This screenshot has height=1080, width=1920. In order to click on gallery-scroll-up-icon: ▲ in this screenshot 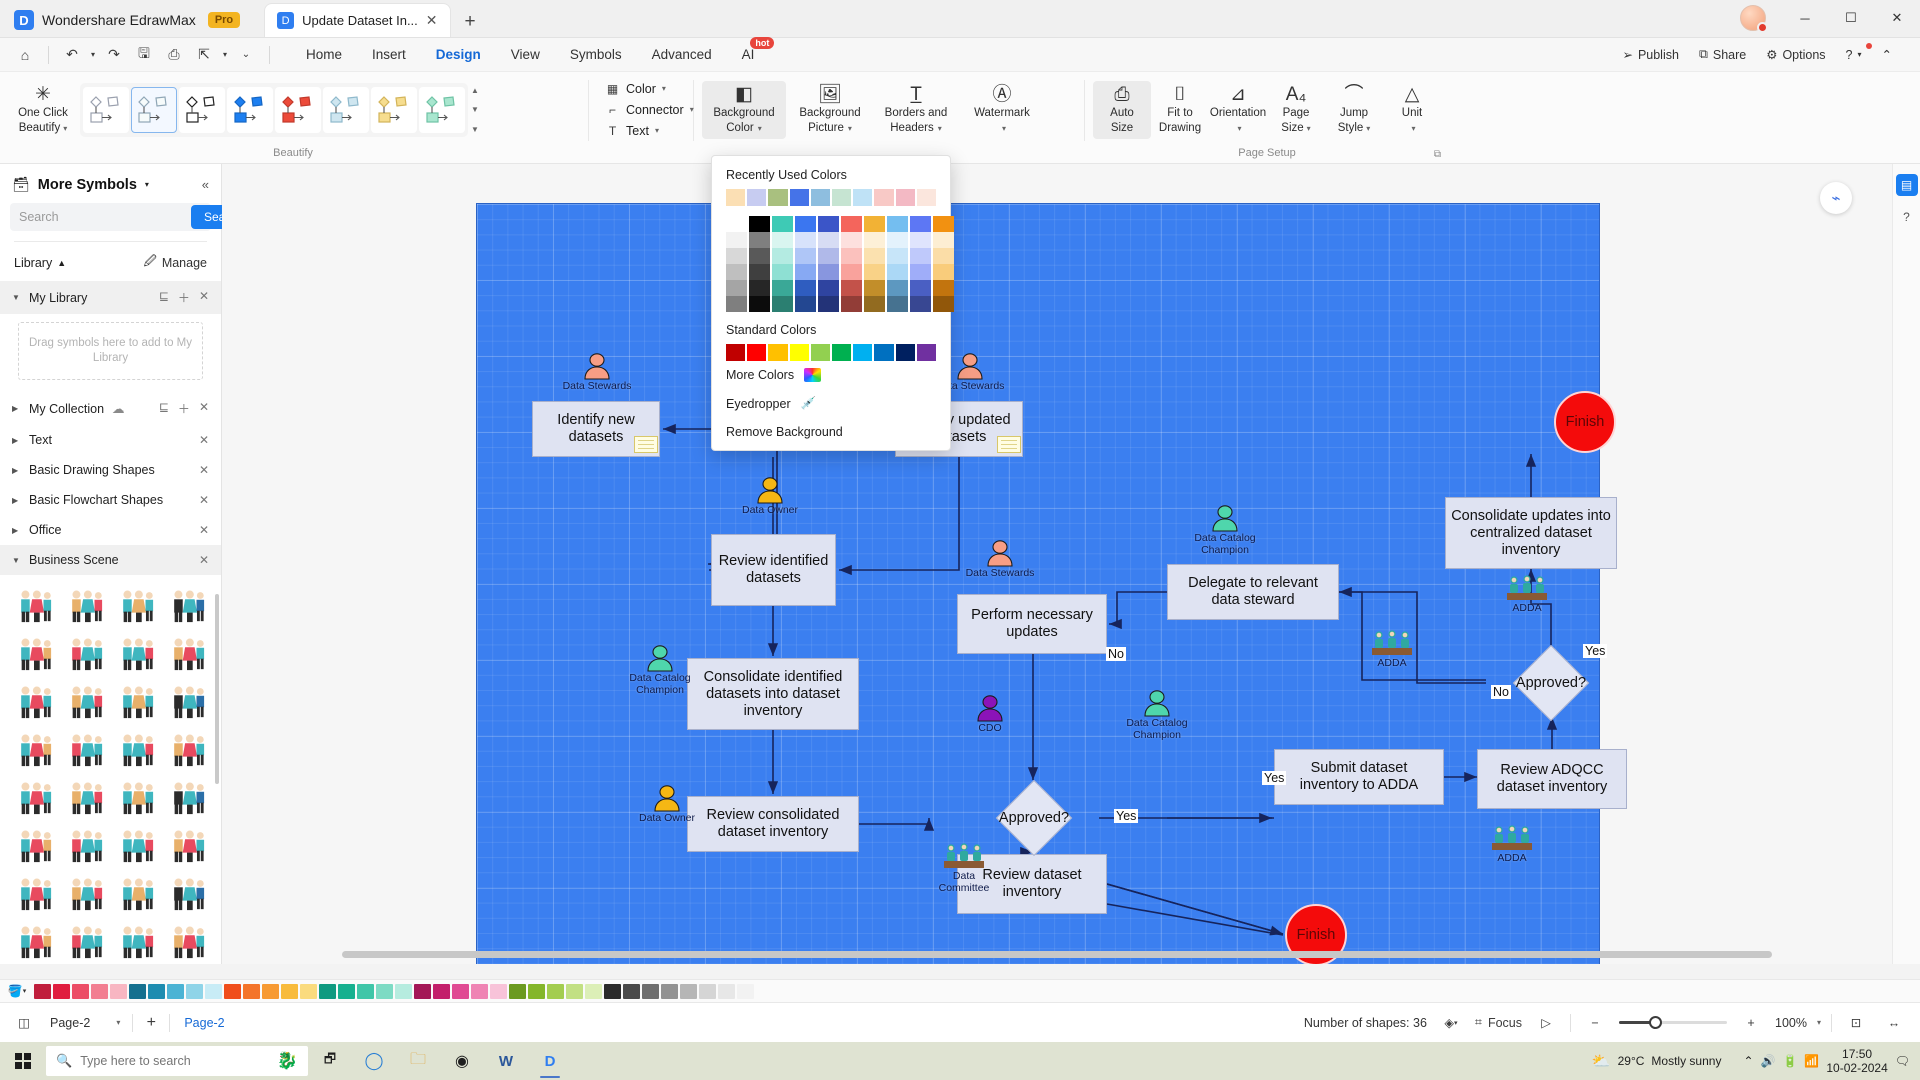, I will do `click(475, 90)`.